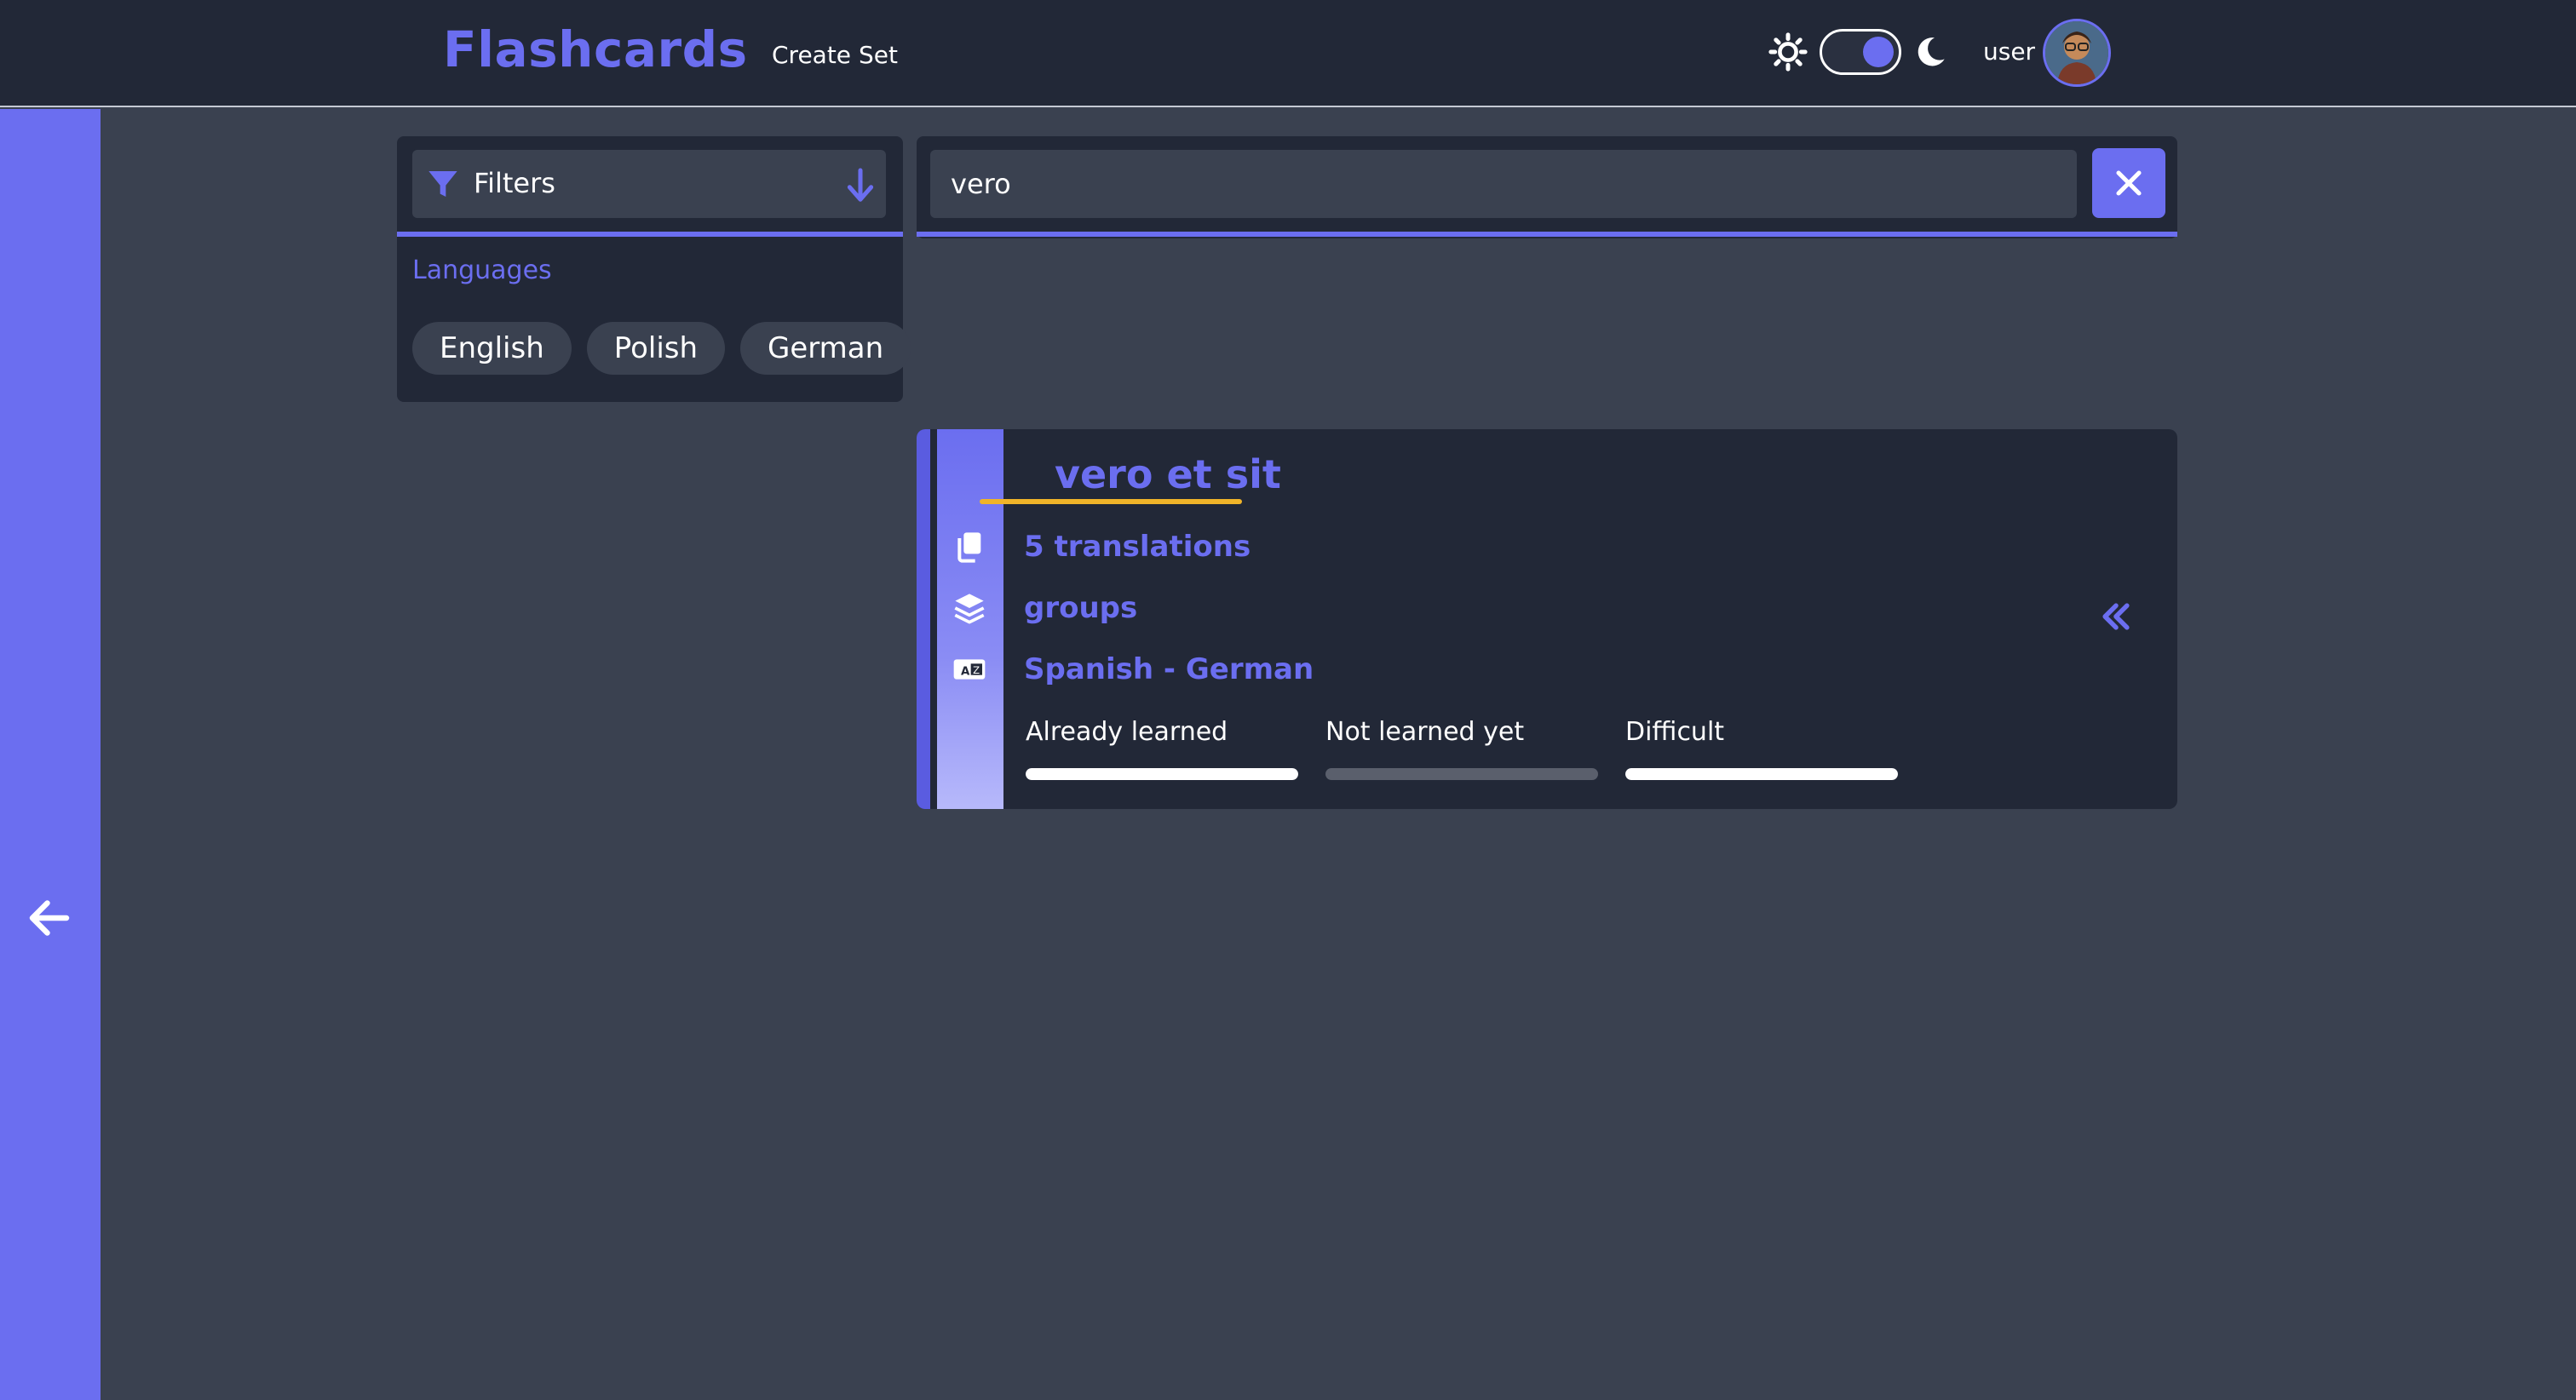 This screenshot has height=1400, width=2576. I want to click on progress-label-learned: Already learned, so click(1127, 732).